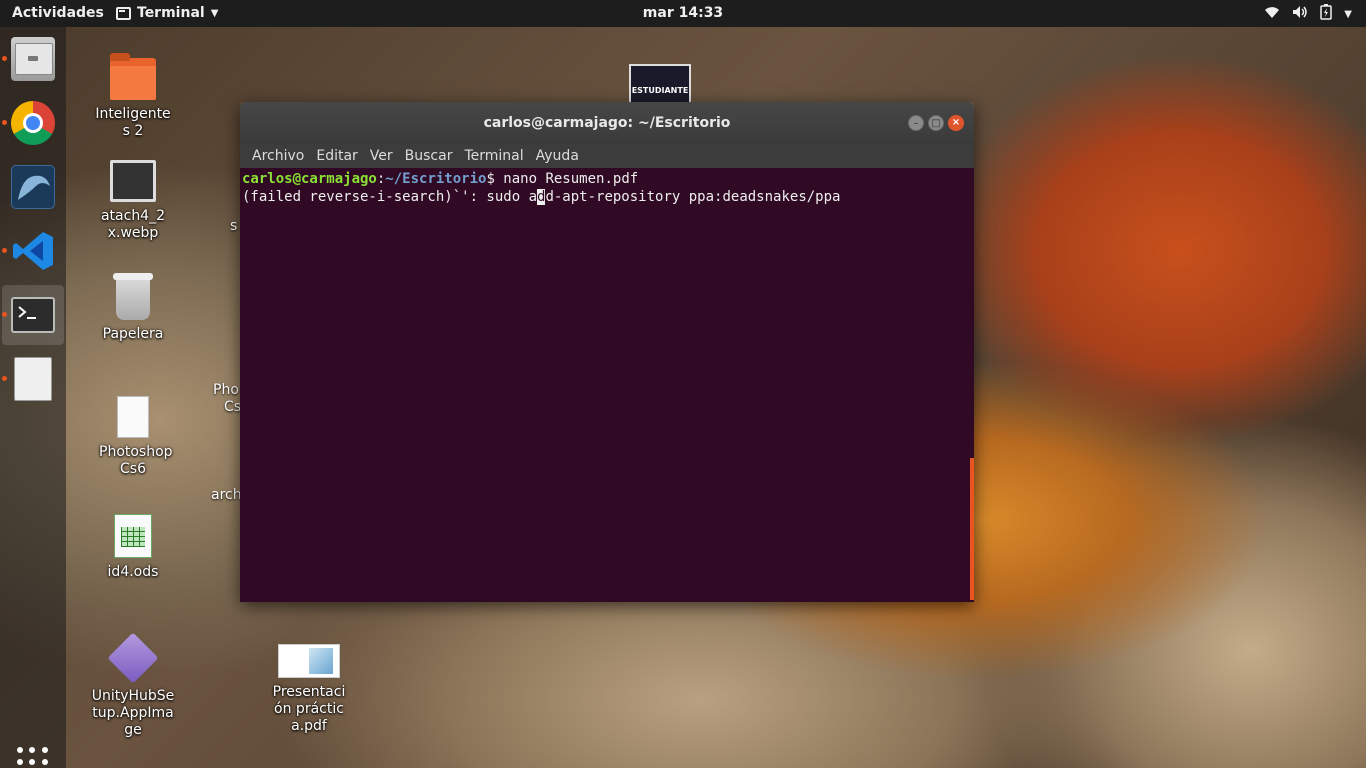 The width and height of the screenshot is (1366, 768). Describe the element at coordinates (916, 123) in the screenshot. I see `minimize-button: –` at that location.